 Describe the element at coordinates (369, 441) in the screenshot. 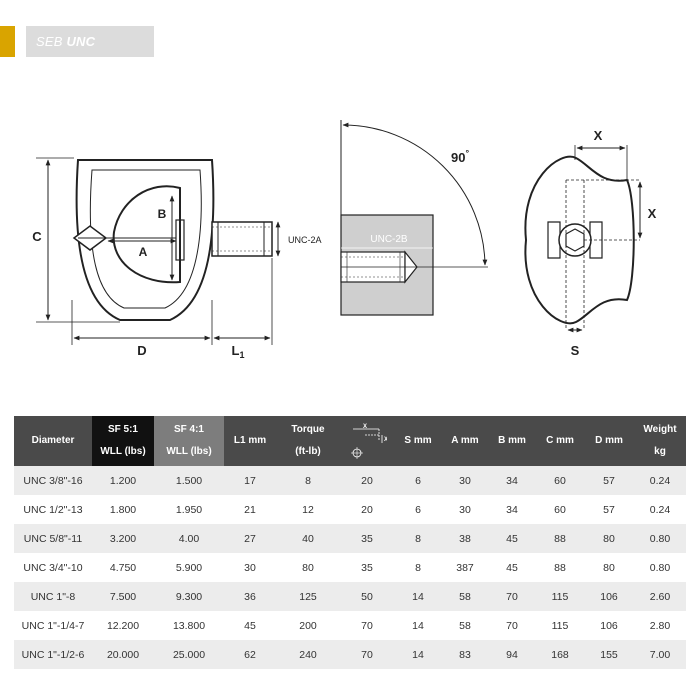

I see `x-dimension-icon: X X` at that location.